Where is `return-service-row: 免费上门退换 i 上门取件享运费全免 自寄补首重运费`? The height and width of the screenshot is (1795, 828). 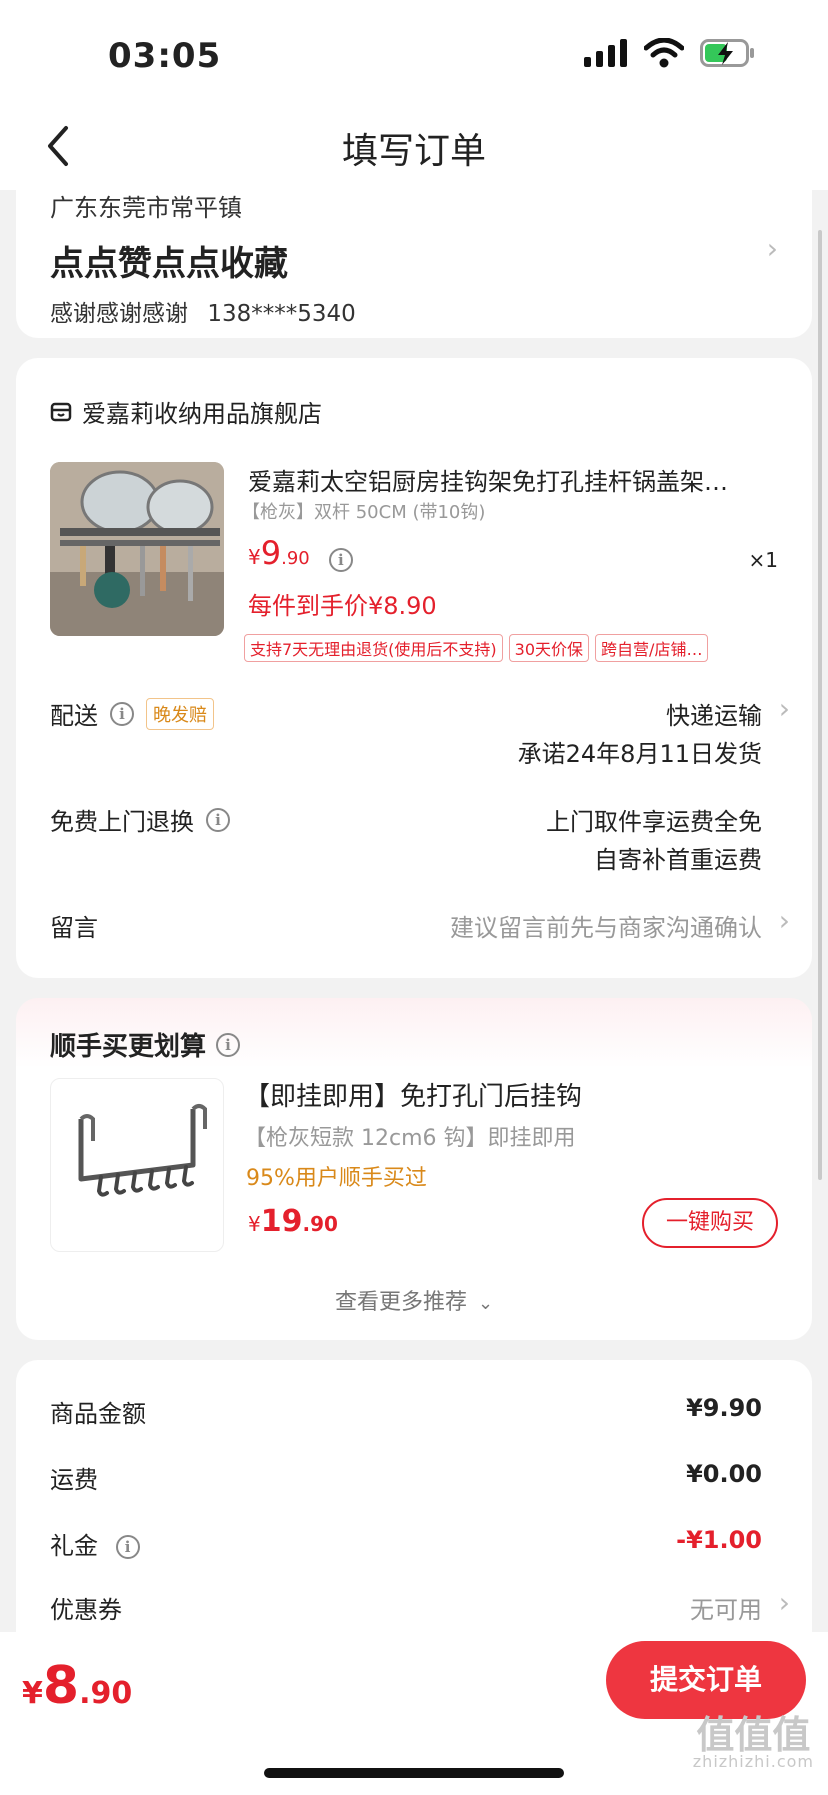
return-service-row: 免费上门退换 i 上门取件享运费全免 自寄补首重运费 is located at coordinates (420, 842).